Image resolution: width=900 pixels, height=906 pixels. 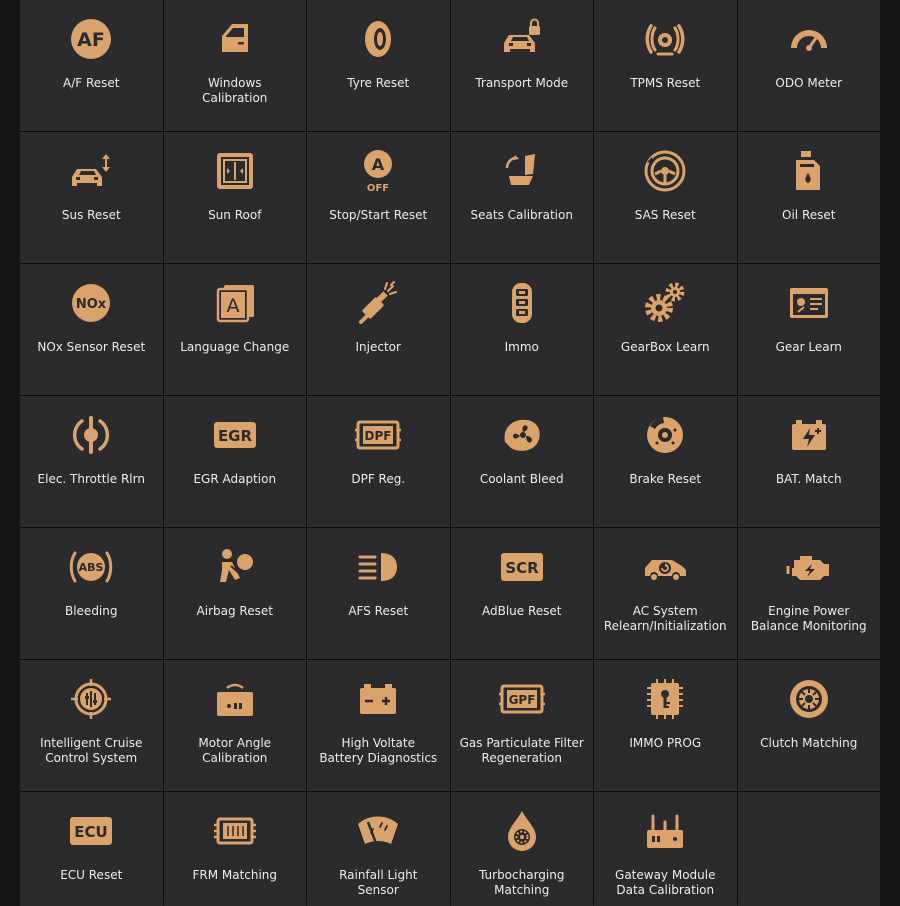 What do you see at coordinates (91, 725) in the screenshot?
I see `tile-intelligent-cruise-control: Intelligent Cruise Control System` at bounding box center [91, 725].